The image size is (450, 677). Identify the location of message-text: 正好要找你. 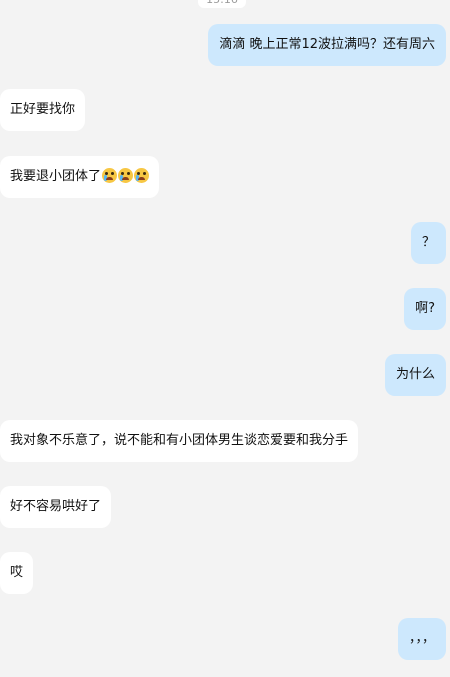
(43, 109).